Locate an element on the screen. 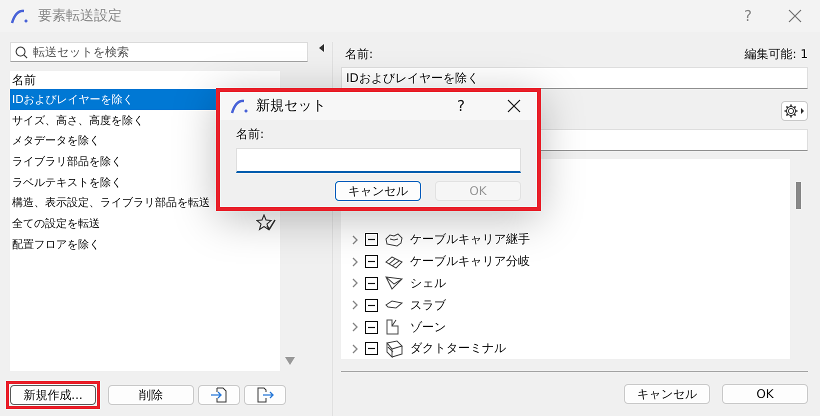 The image size is (820, 416). window-title: 要素転送設定 is located at coordinates (80, 16).